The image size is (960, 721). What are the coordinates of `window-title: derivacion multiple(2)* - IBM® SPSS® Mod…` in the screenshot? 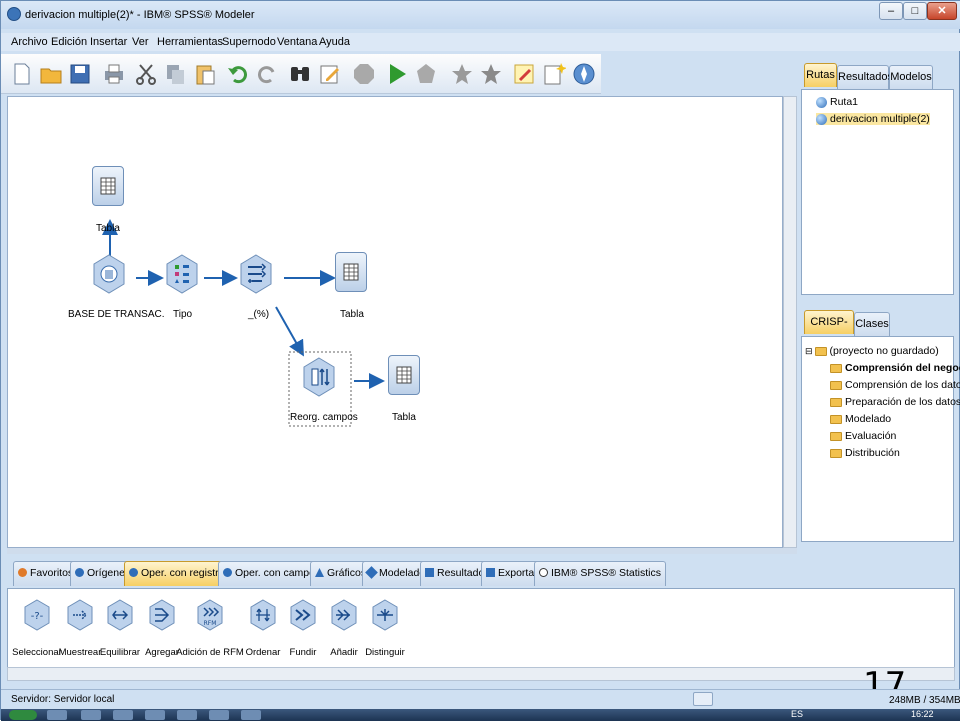 It's located at (140, 15).